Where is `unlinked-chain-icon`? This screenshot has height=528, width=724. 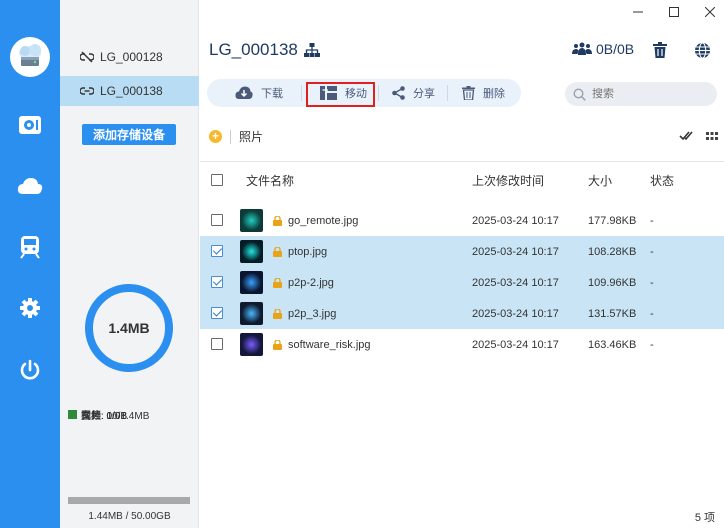
unlinked-chain-icon is located at coordinates (87, 57).